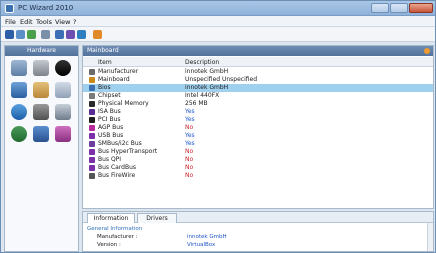  What do you see at coordinates (258, 112) in the screenshot?
I see `table-row: ISA Bus Yes` at bounding box center [258, 112].